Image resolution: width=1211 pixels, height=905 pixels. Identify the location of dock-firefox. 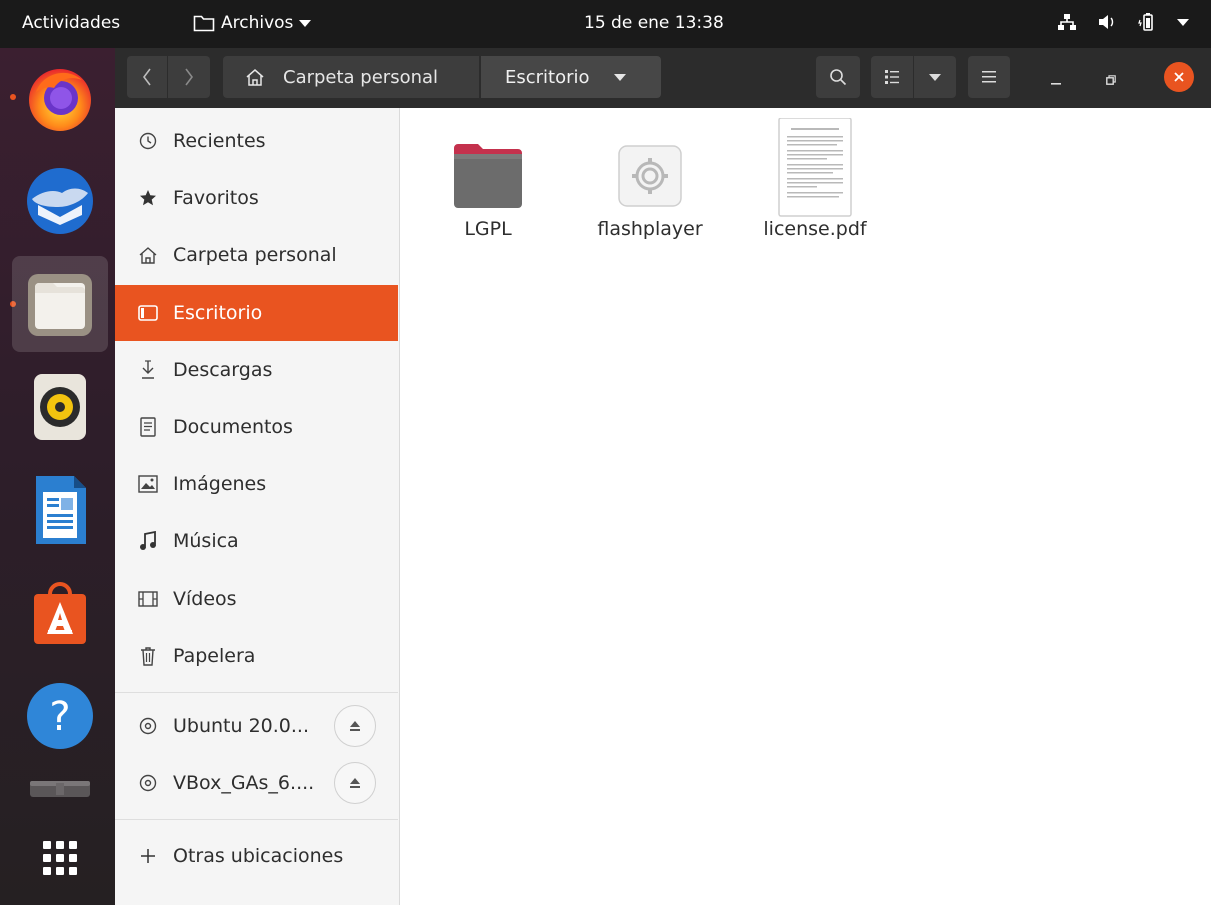
(60, 98).